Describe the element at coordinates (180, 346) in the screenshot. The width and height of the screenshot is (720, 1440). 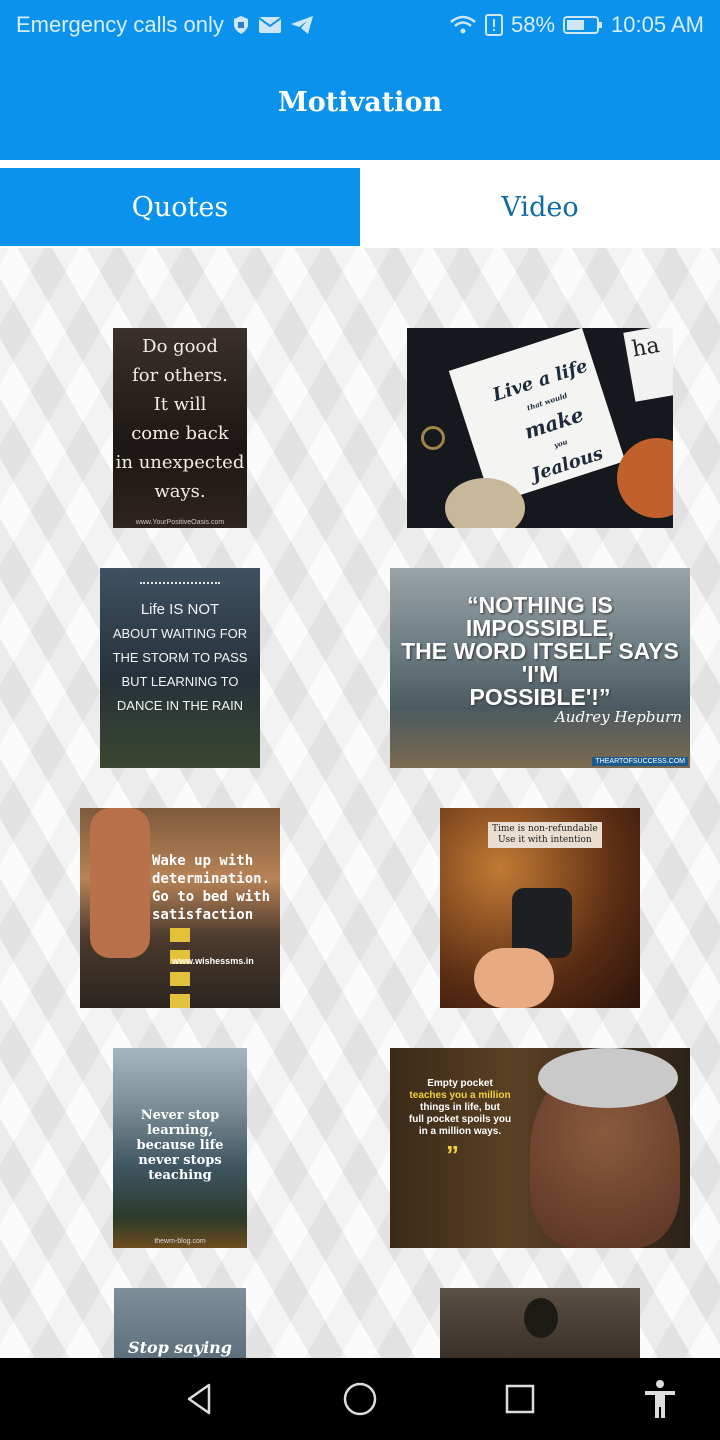
I see `quote-line: Do good` at that location.